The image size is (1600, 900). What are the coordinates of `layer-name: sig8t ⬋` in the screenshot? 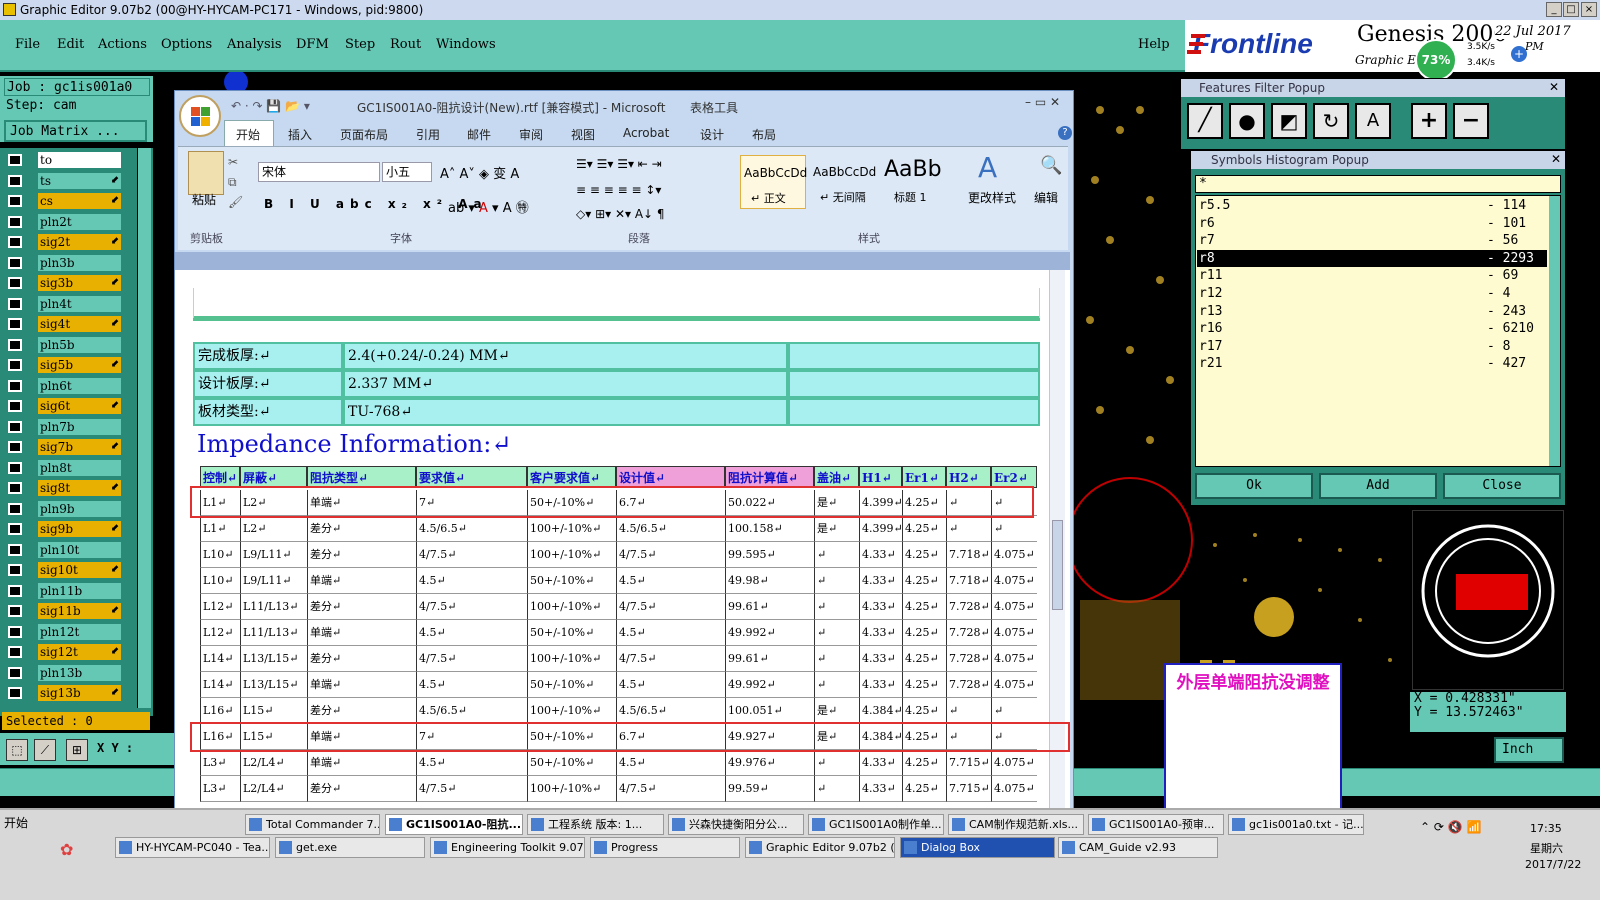 It's located at (79, 488).